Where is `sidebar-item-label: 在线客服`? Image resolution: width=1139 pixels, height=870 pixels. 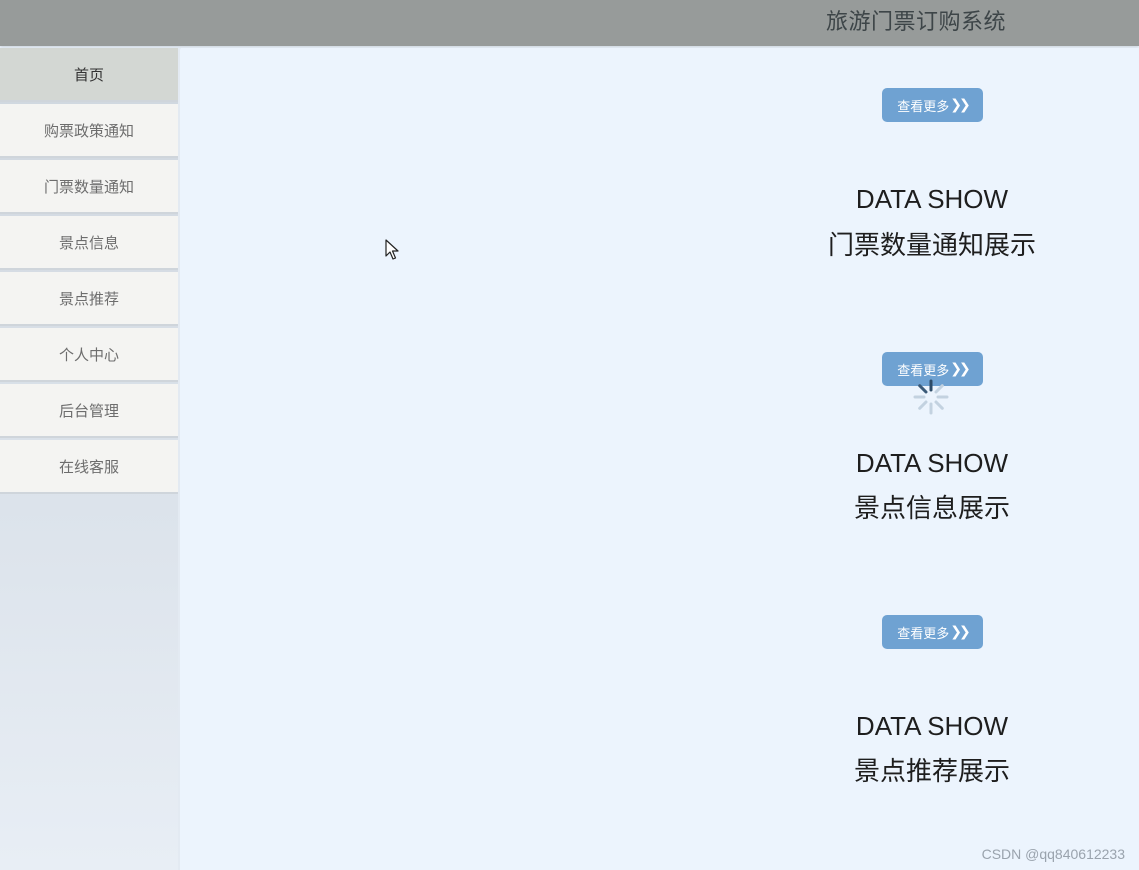
sidebar-item-label: 在线客服 is located at coordinates (88, 466).